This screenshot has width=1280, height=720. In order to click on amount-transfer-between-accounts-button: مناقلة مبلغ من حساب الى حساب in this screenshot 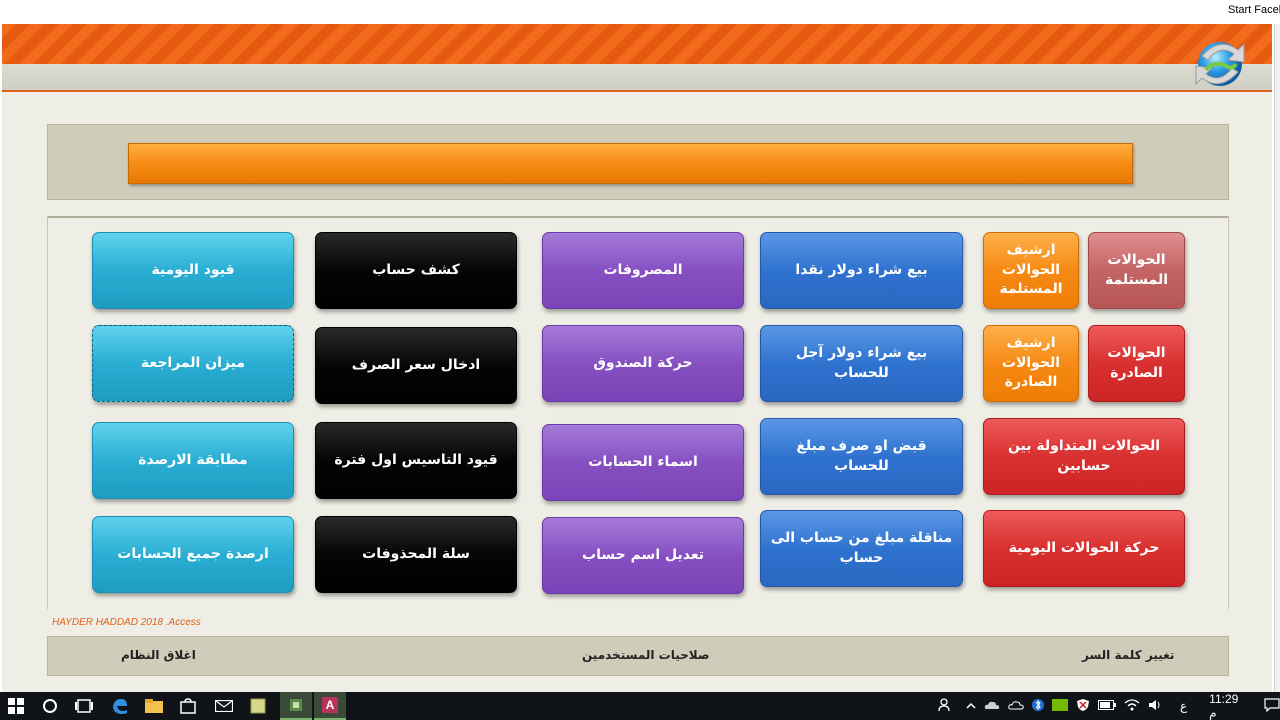, I will do `click(861, 548)`.